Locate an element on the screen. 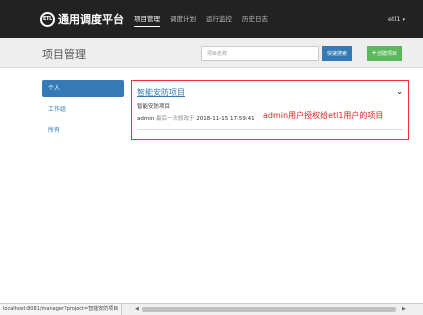 This screenshot has width=423, height=315. etl-logo-icon: ETL is located at coordinates (47, 19).